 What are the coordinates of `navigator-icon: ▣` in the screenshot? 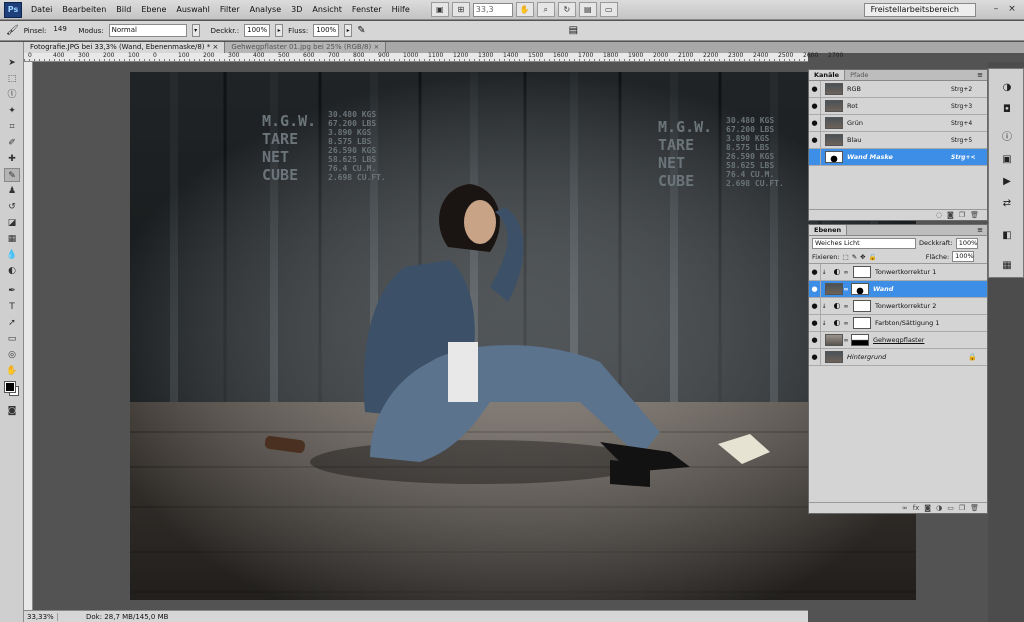 It's located at (1007, 160).